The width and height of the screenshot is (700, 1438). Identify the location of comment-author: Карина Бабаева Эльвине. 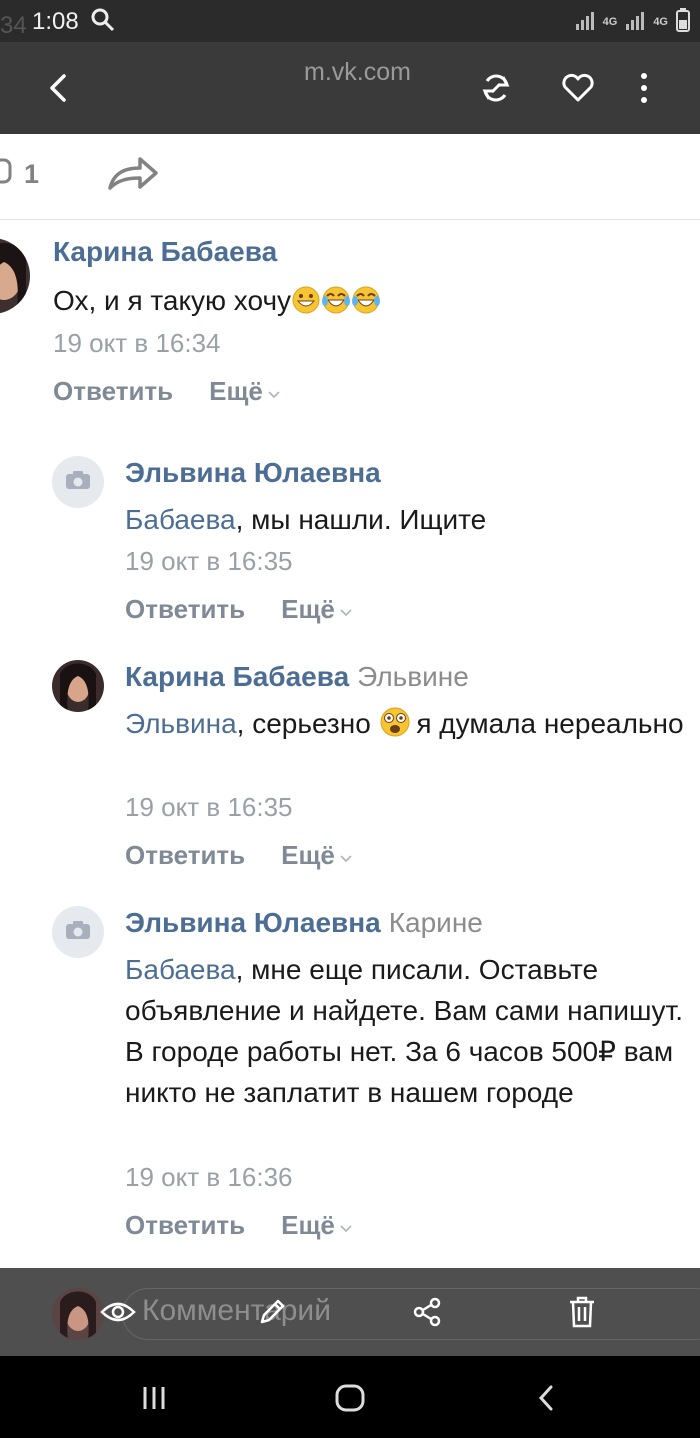
(297, 677).